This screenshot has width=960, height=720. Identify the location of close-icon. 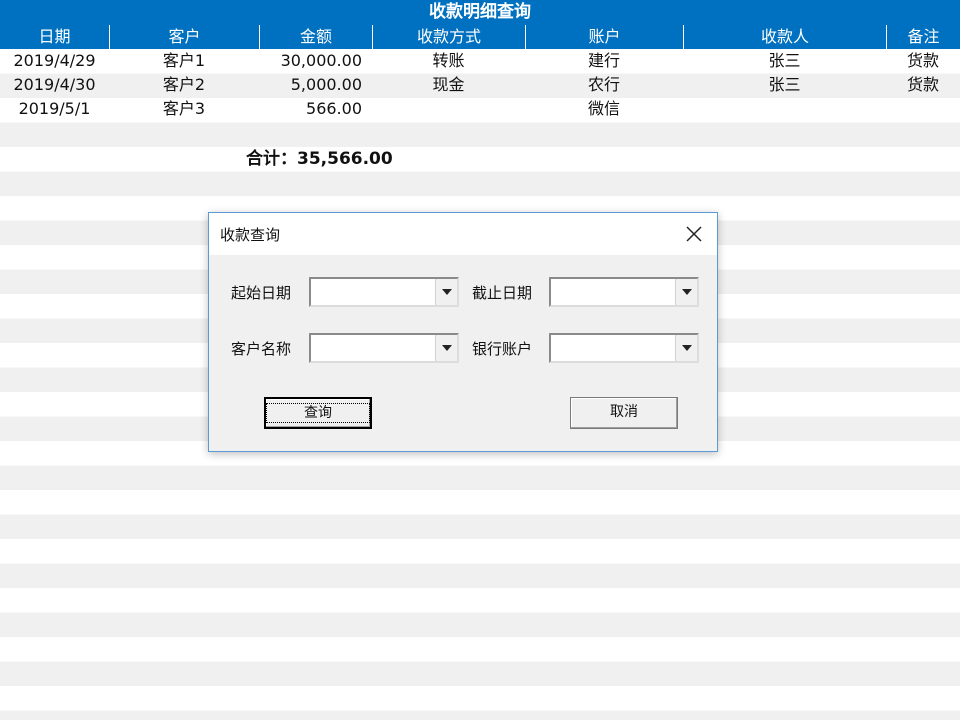
(694, 234).